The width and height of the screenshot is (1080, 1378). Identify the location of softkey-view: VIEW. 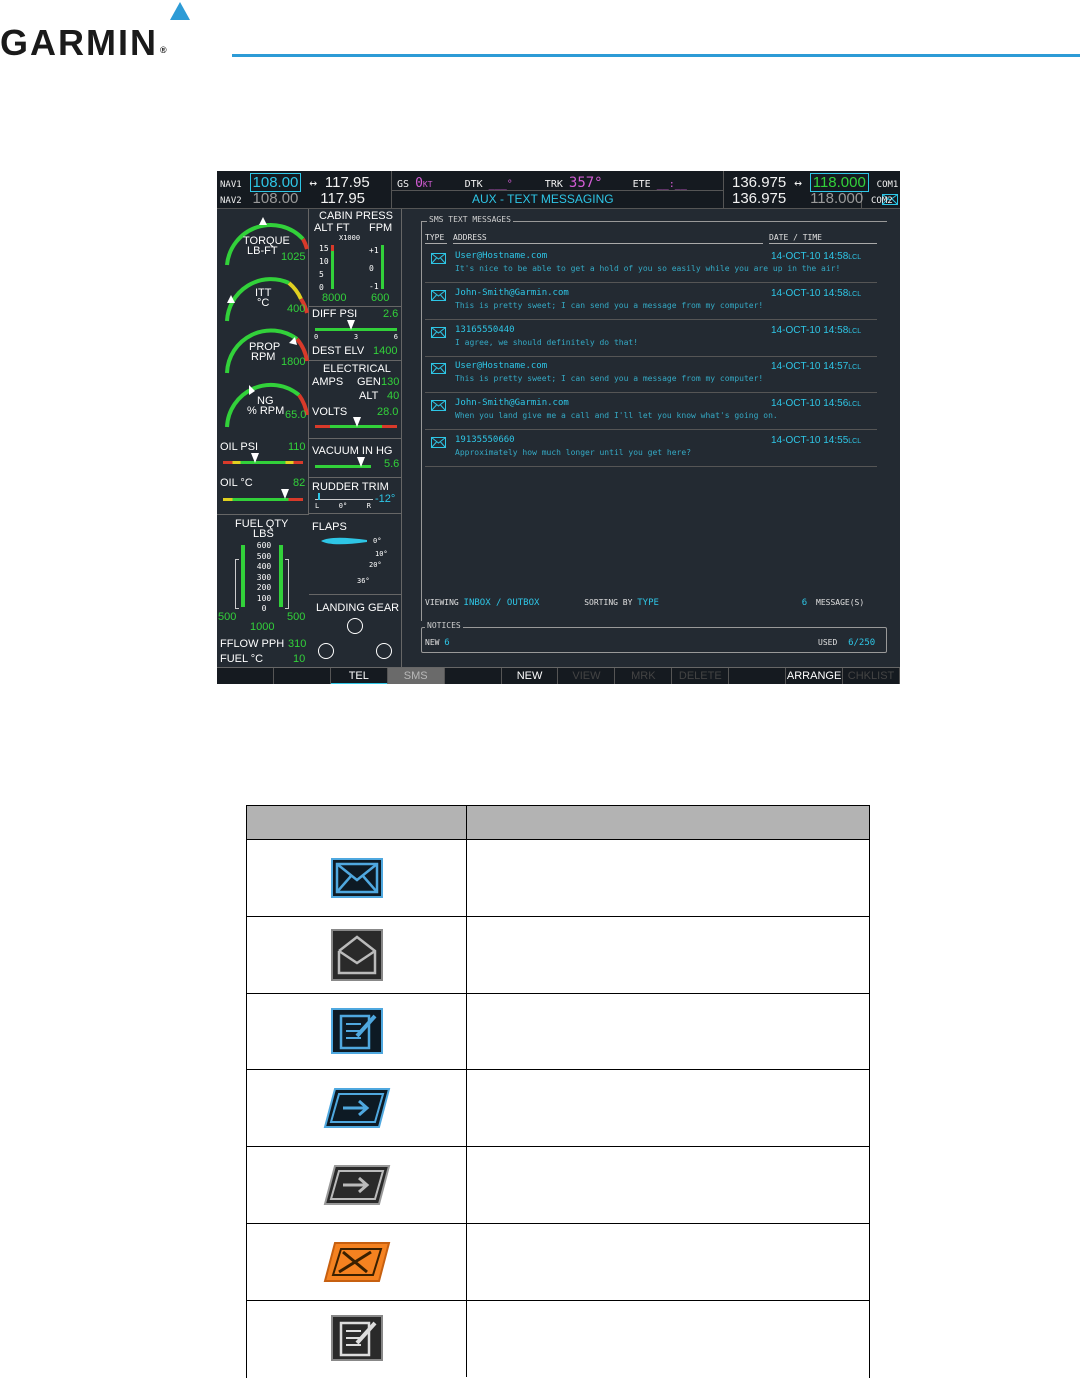
(587, 676).